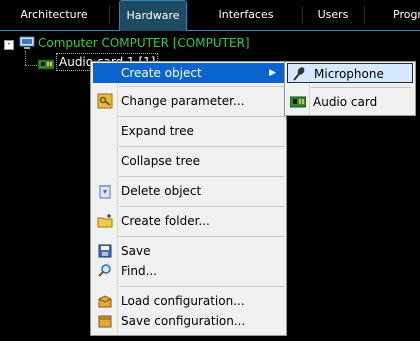 The height and width of the screenshot is (341, 420). I want to click on menu-item-label: Save, so click(136, 251).